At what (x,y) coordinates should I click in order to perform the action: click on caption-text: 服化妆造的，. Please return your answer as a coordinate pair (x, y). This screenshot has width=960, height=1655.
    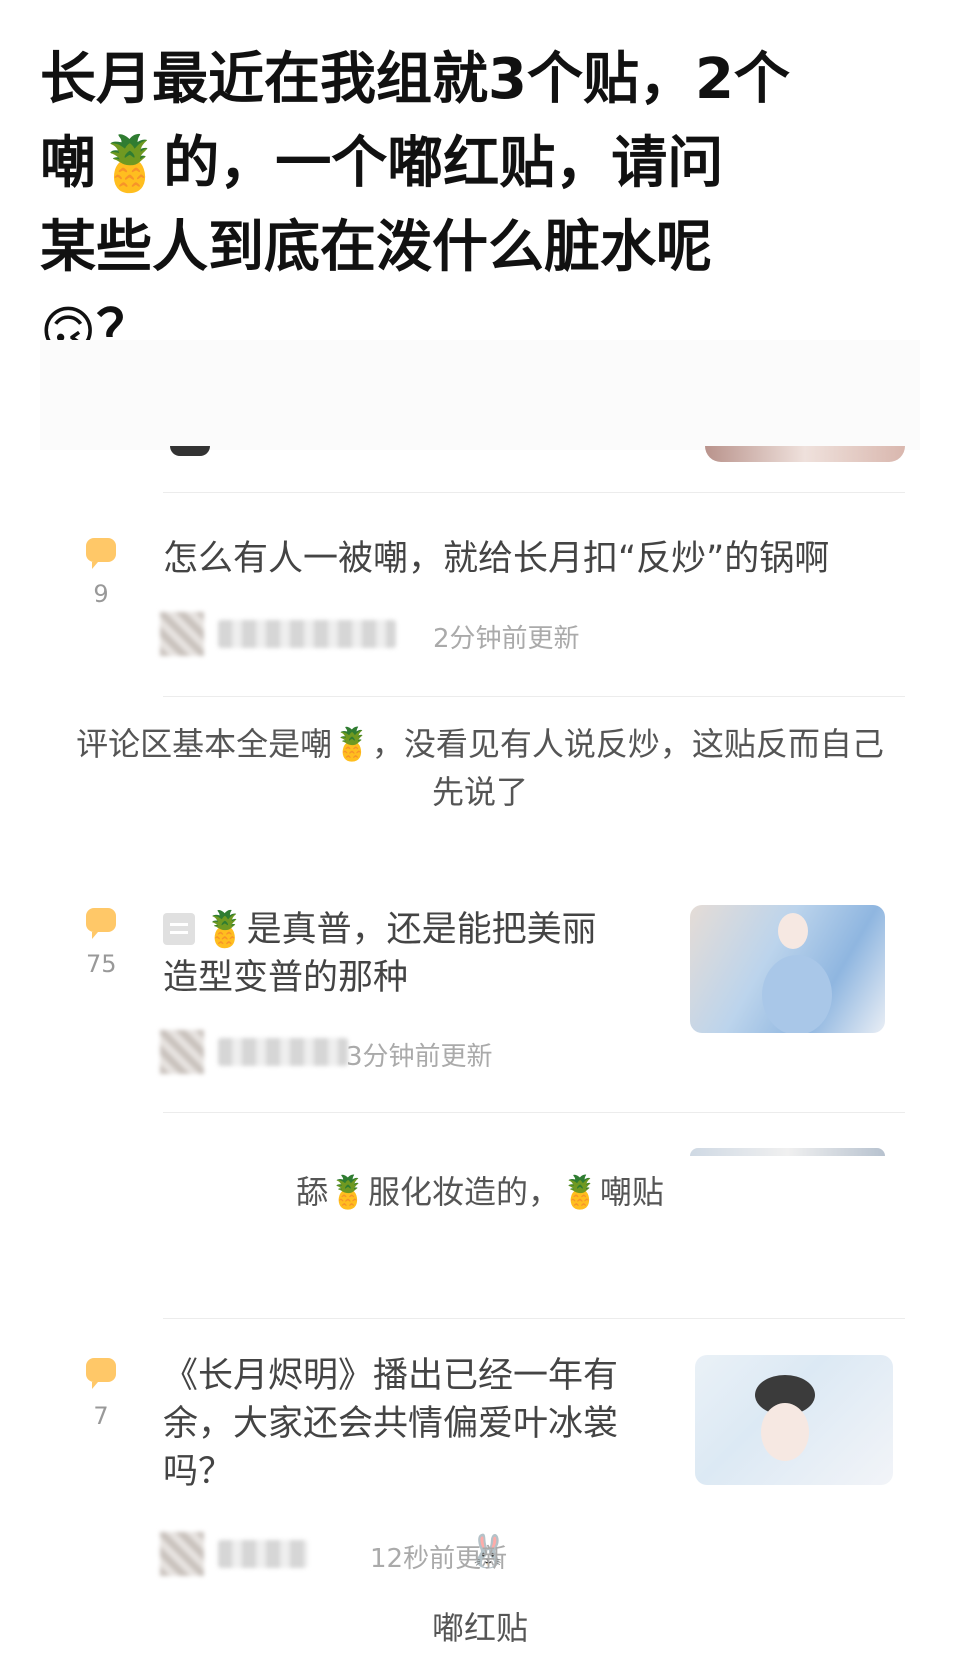
    Looking at the image, I should click on (463, 1192).